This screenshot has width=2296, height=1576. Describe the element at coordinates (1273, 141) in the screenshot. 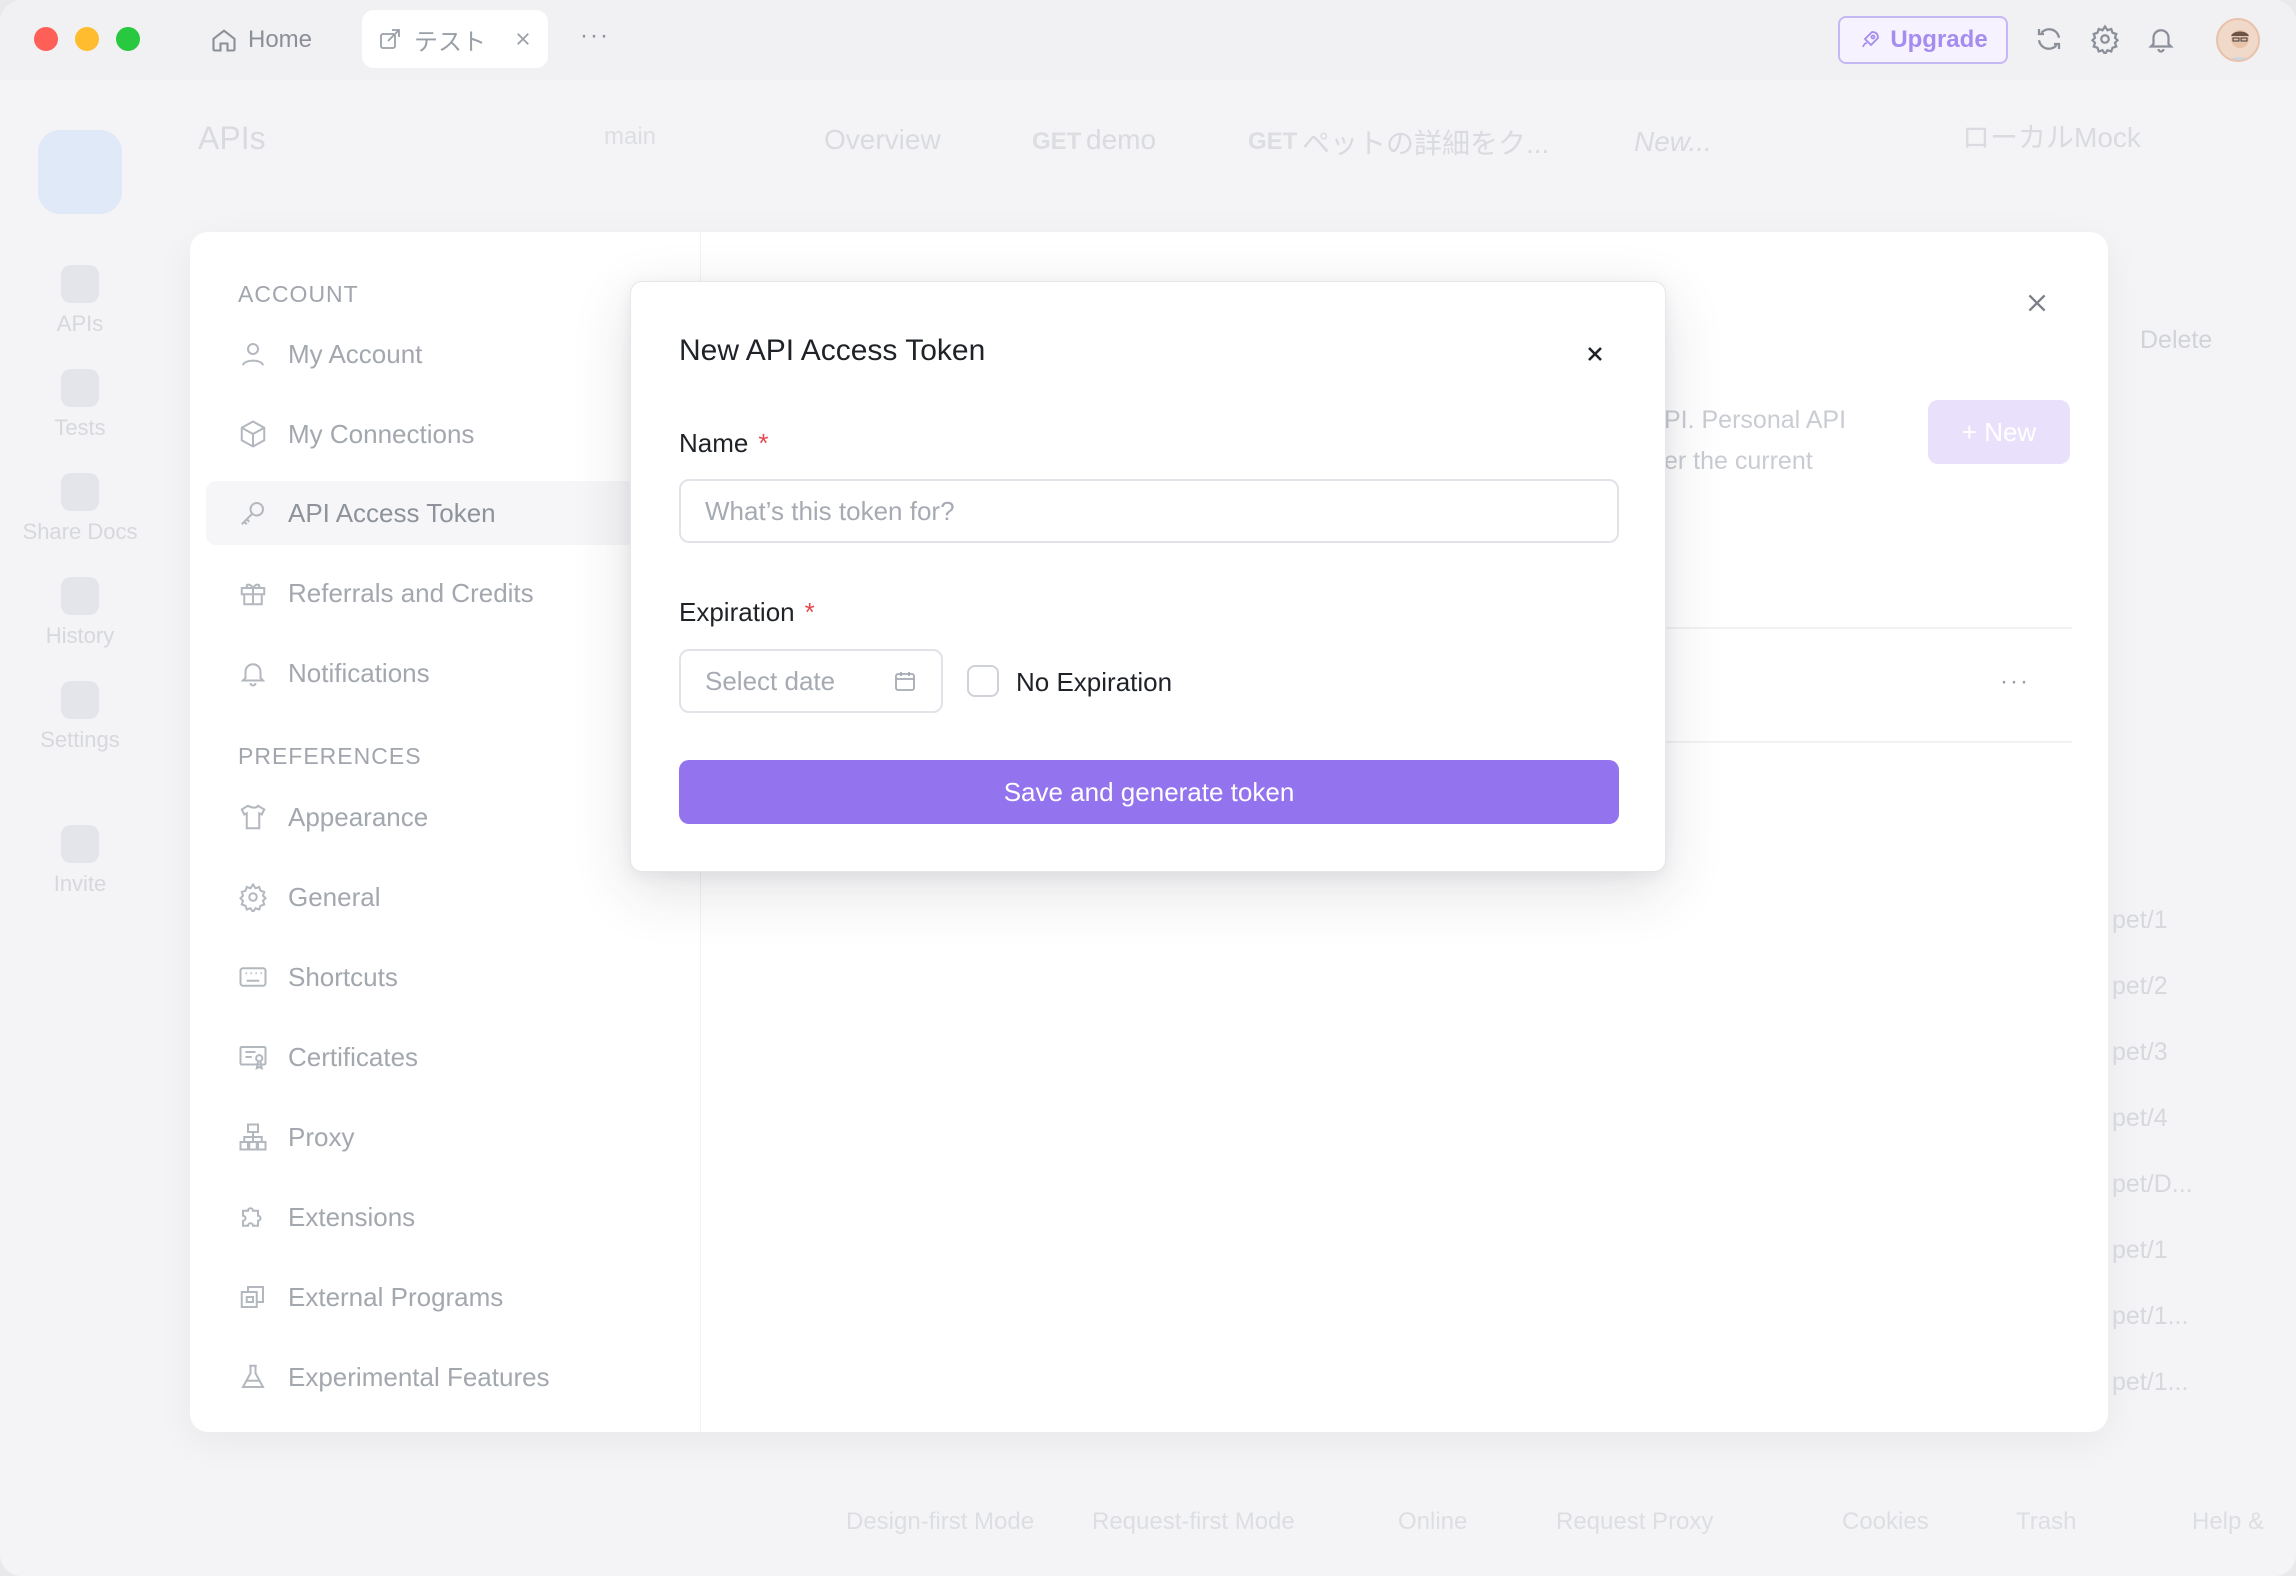

I see `top-tab-pet-method: GET` at that location.